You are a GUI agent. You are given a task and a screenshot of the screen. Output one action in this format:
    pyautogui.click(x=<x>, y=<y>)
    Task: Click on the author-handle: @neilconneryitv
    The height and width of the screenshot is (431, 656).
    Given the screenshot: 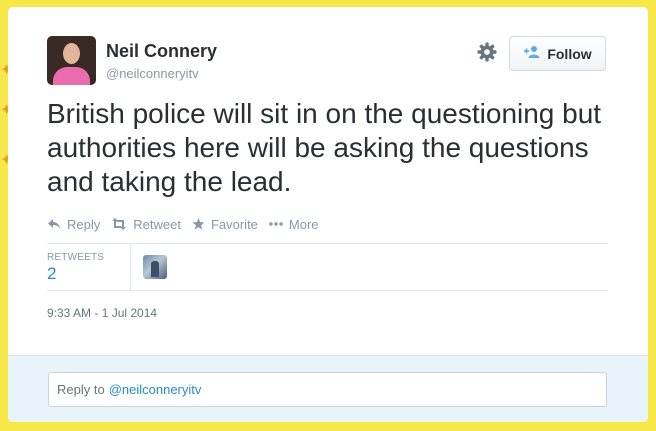 What is the action you would take?
    pyautogui.click(x=152, y=73)
    